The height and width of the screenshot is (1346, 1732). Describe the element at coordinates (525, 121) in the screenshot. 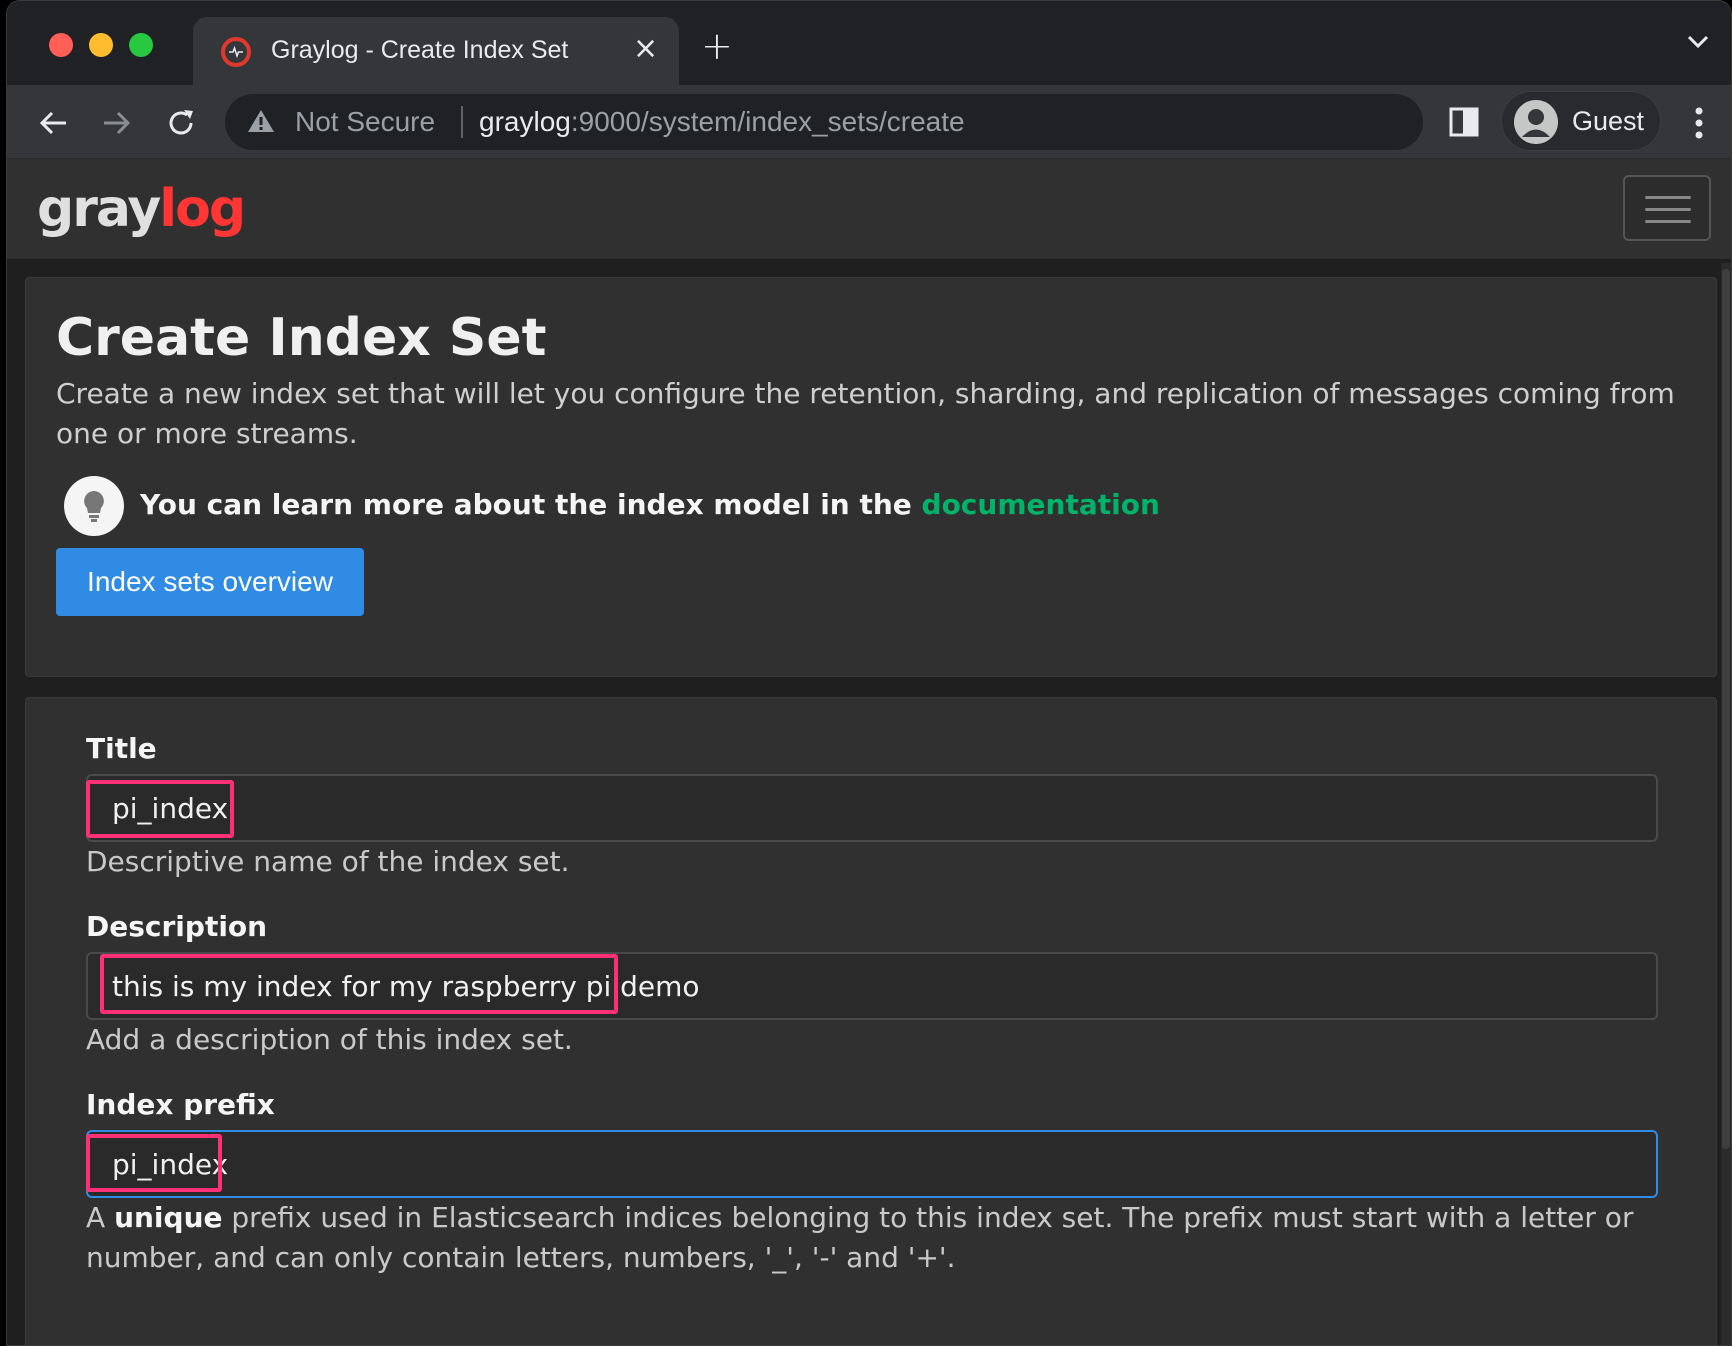

I see `url-host: graylog` at that location.